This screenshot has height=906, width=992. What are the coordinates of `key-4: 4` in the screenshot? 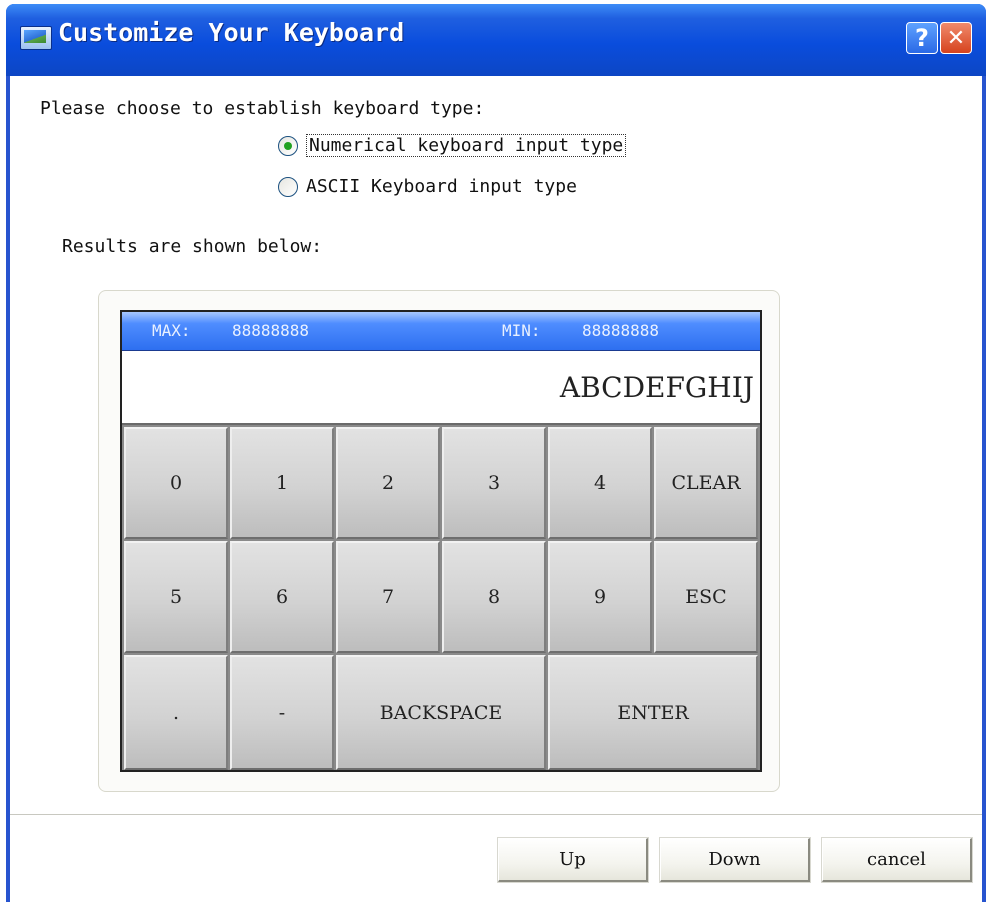 It's located at (600, 483).